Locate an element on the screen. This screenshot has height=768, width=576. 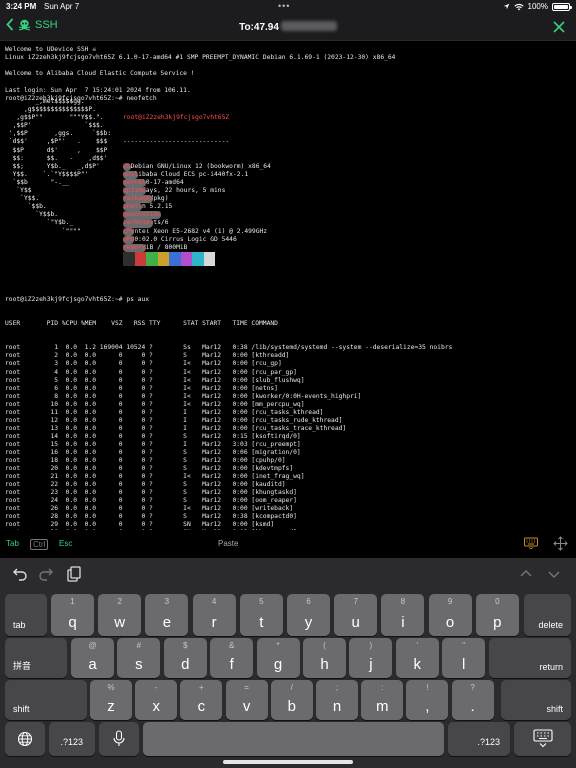
multitask-dots-icon: ••• is located at coordinates (284, 6).